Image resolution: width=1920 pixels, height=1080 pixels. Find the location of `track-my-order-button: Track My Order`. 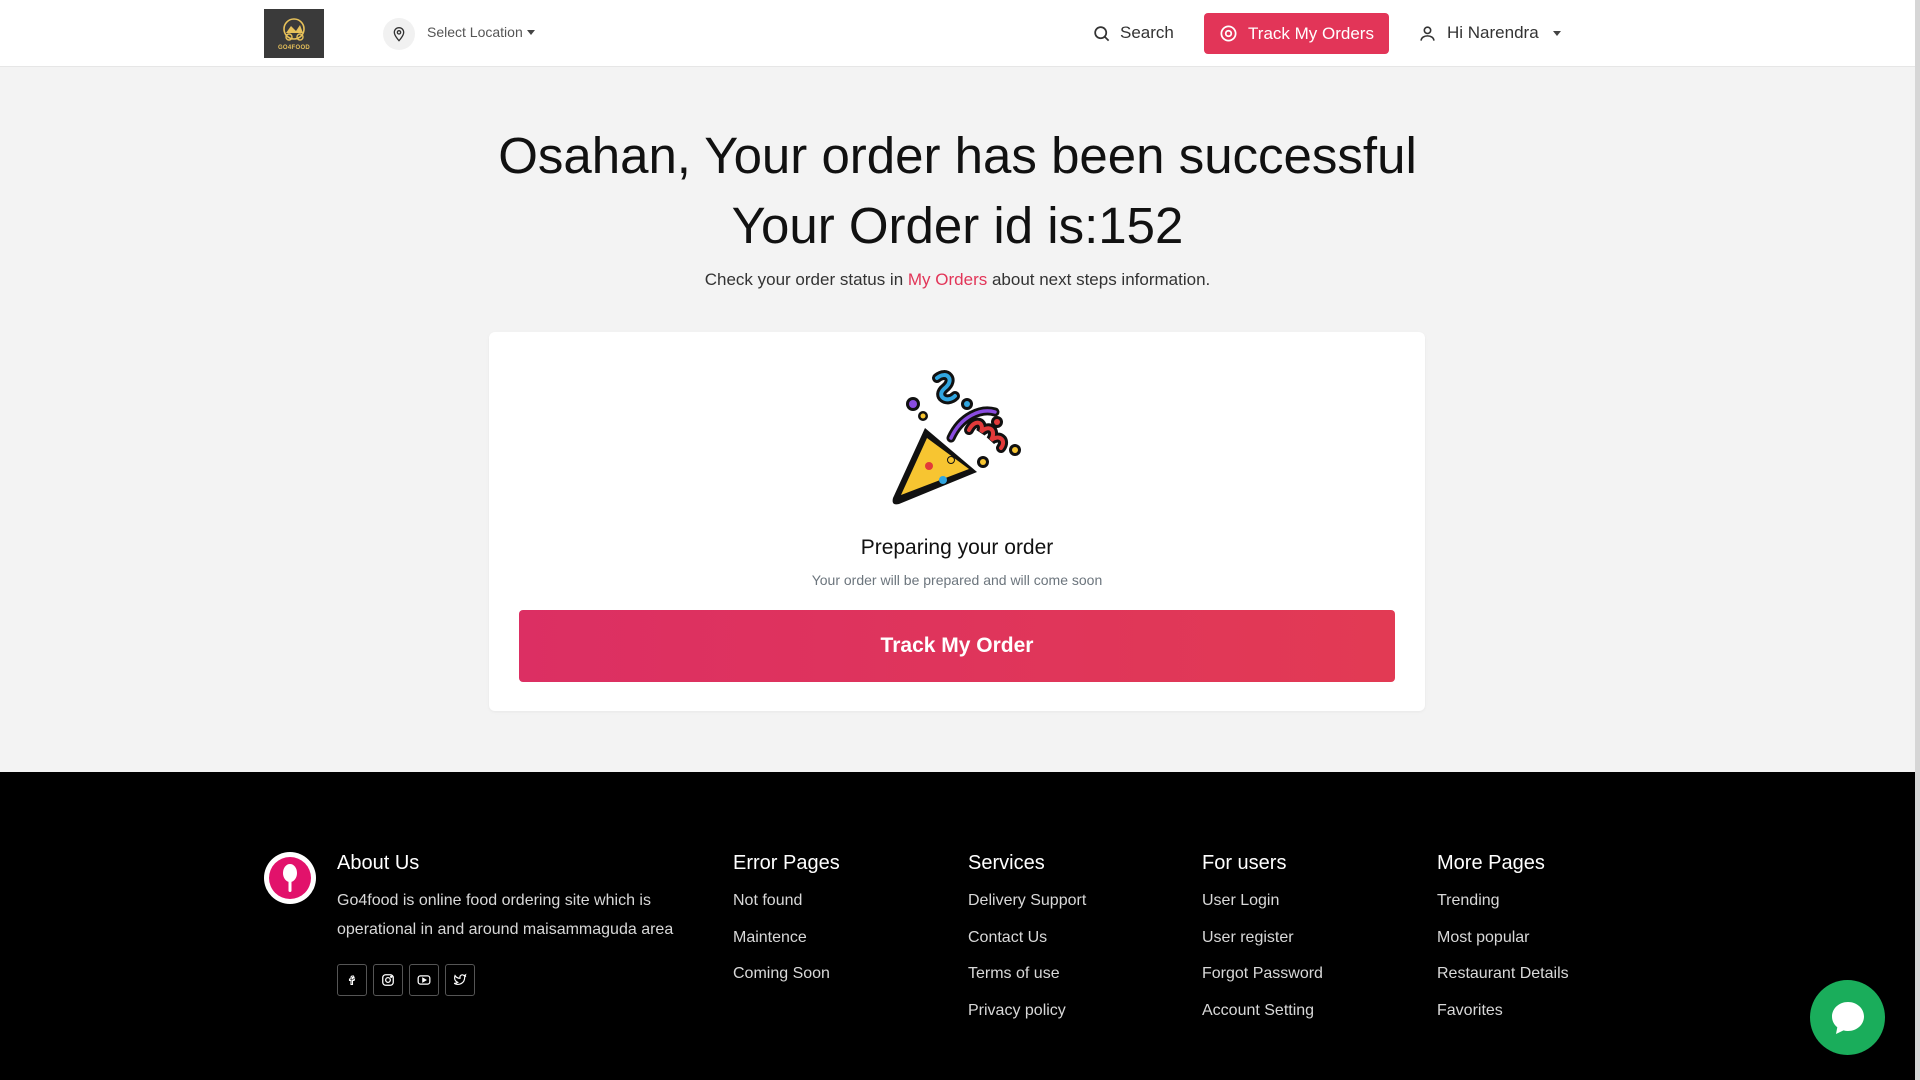

track-my-order-button: Track My Order is located at coordinates (957, 646).